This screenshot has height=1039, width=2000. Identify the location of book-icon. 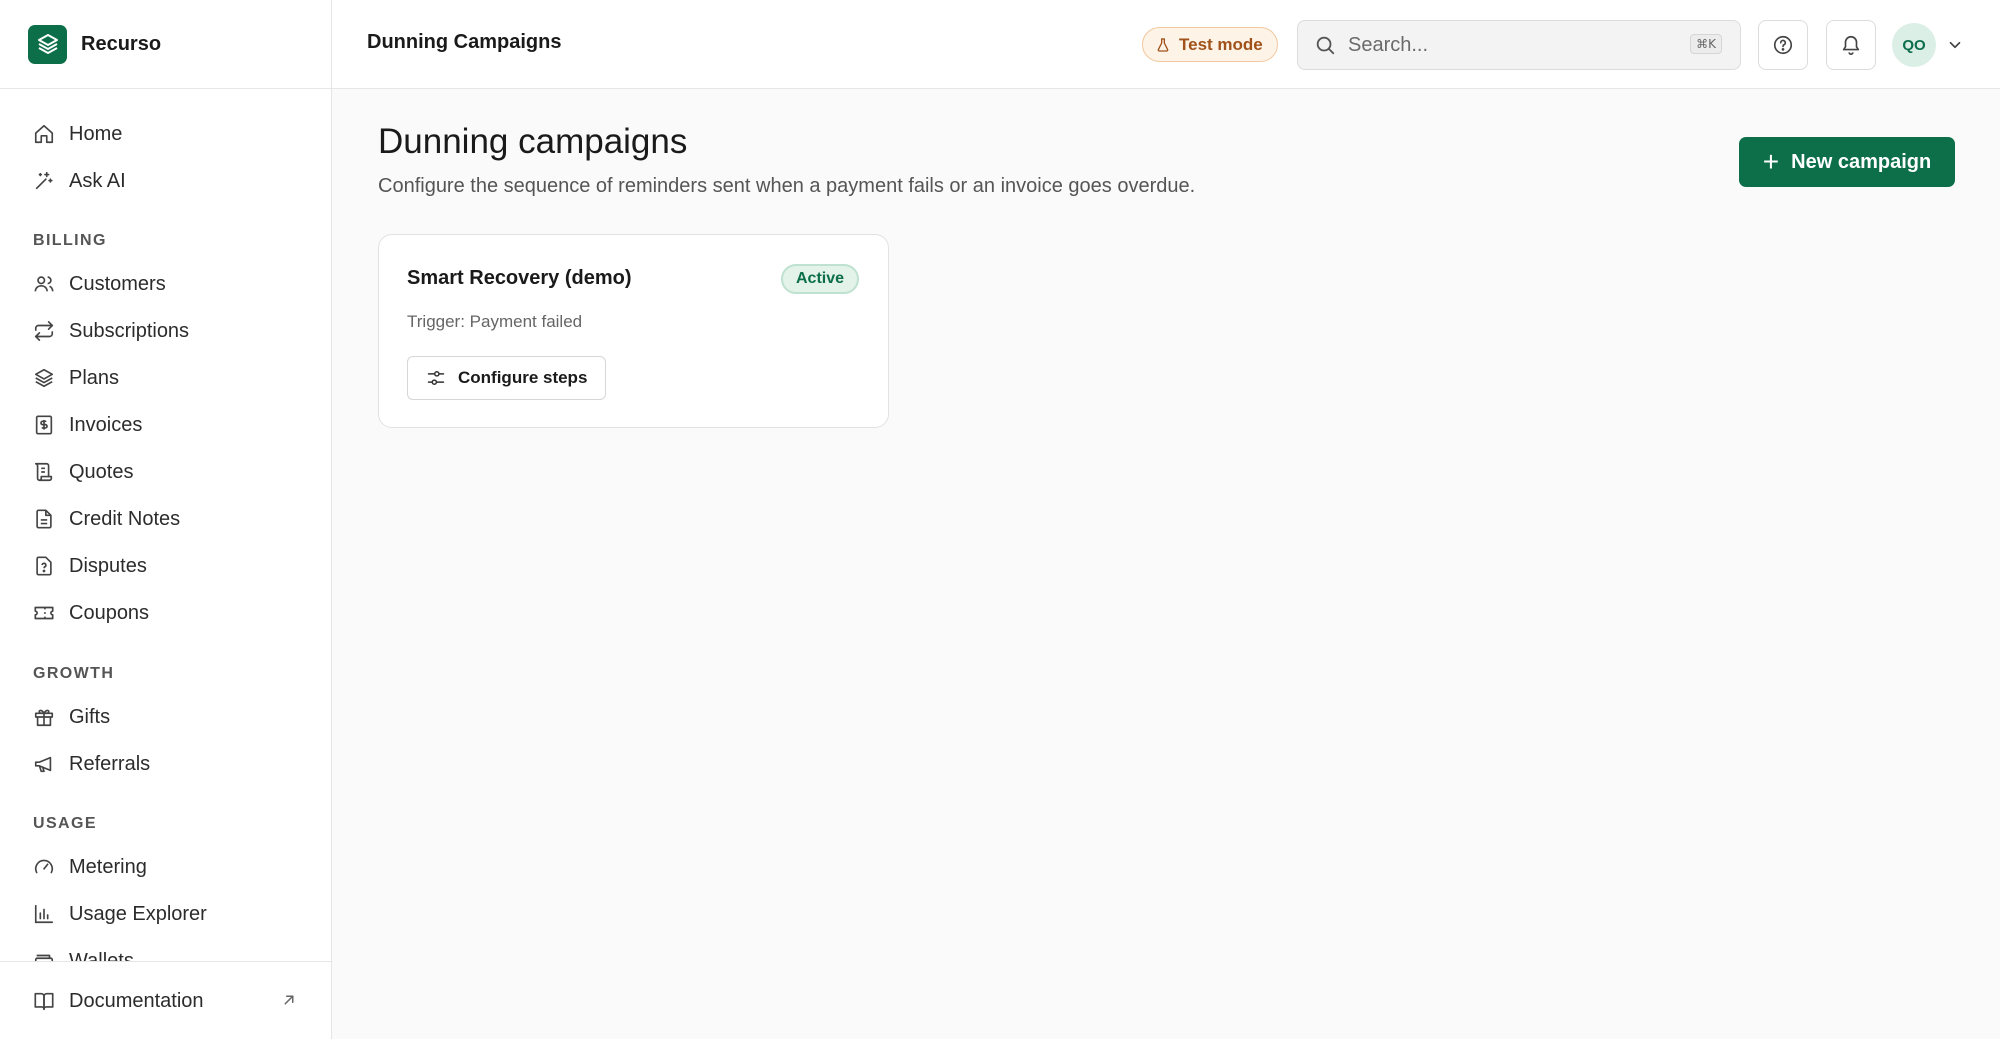
(44, 1001).